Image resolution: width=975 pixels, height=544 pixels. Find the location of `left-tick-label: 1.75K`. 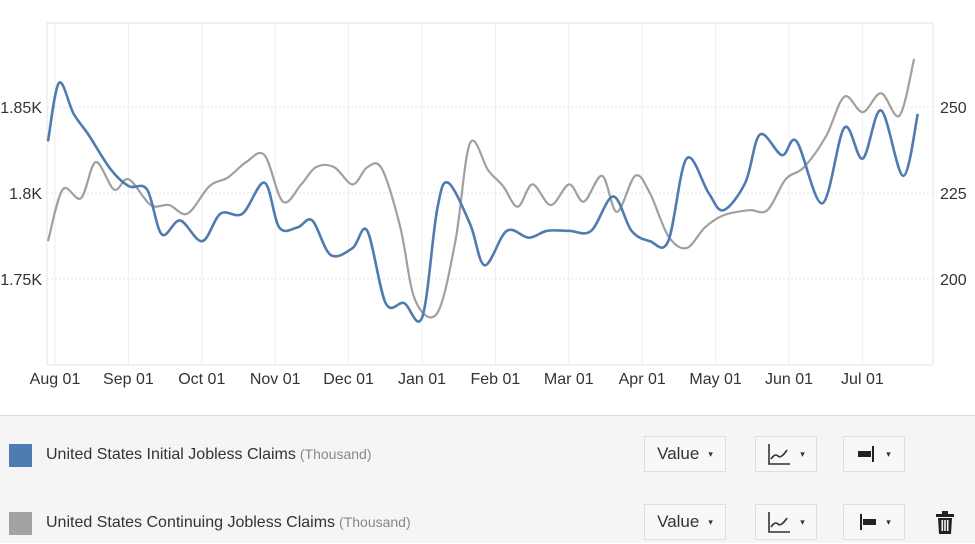

left-tick-label: 1.75K is located at coordinates (21, 280).